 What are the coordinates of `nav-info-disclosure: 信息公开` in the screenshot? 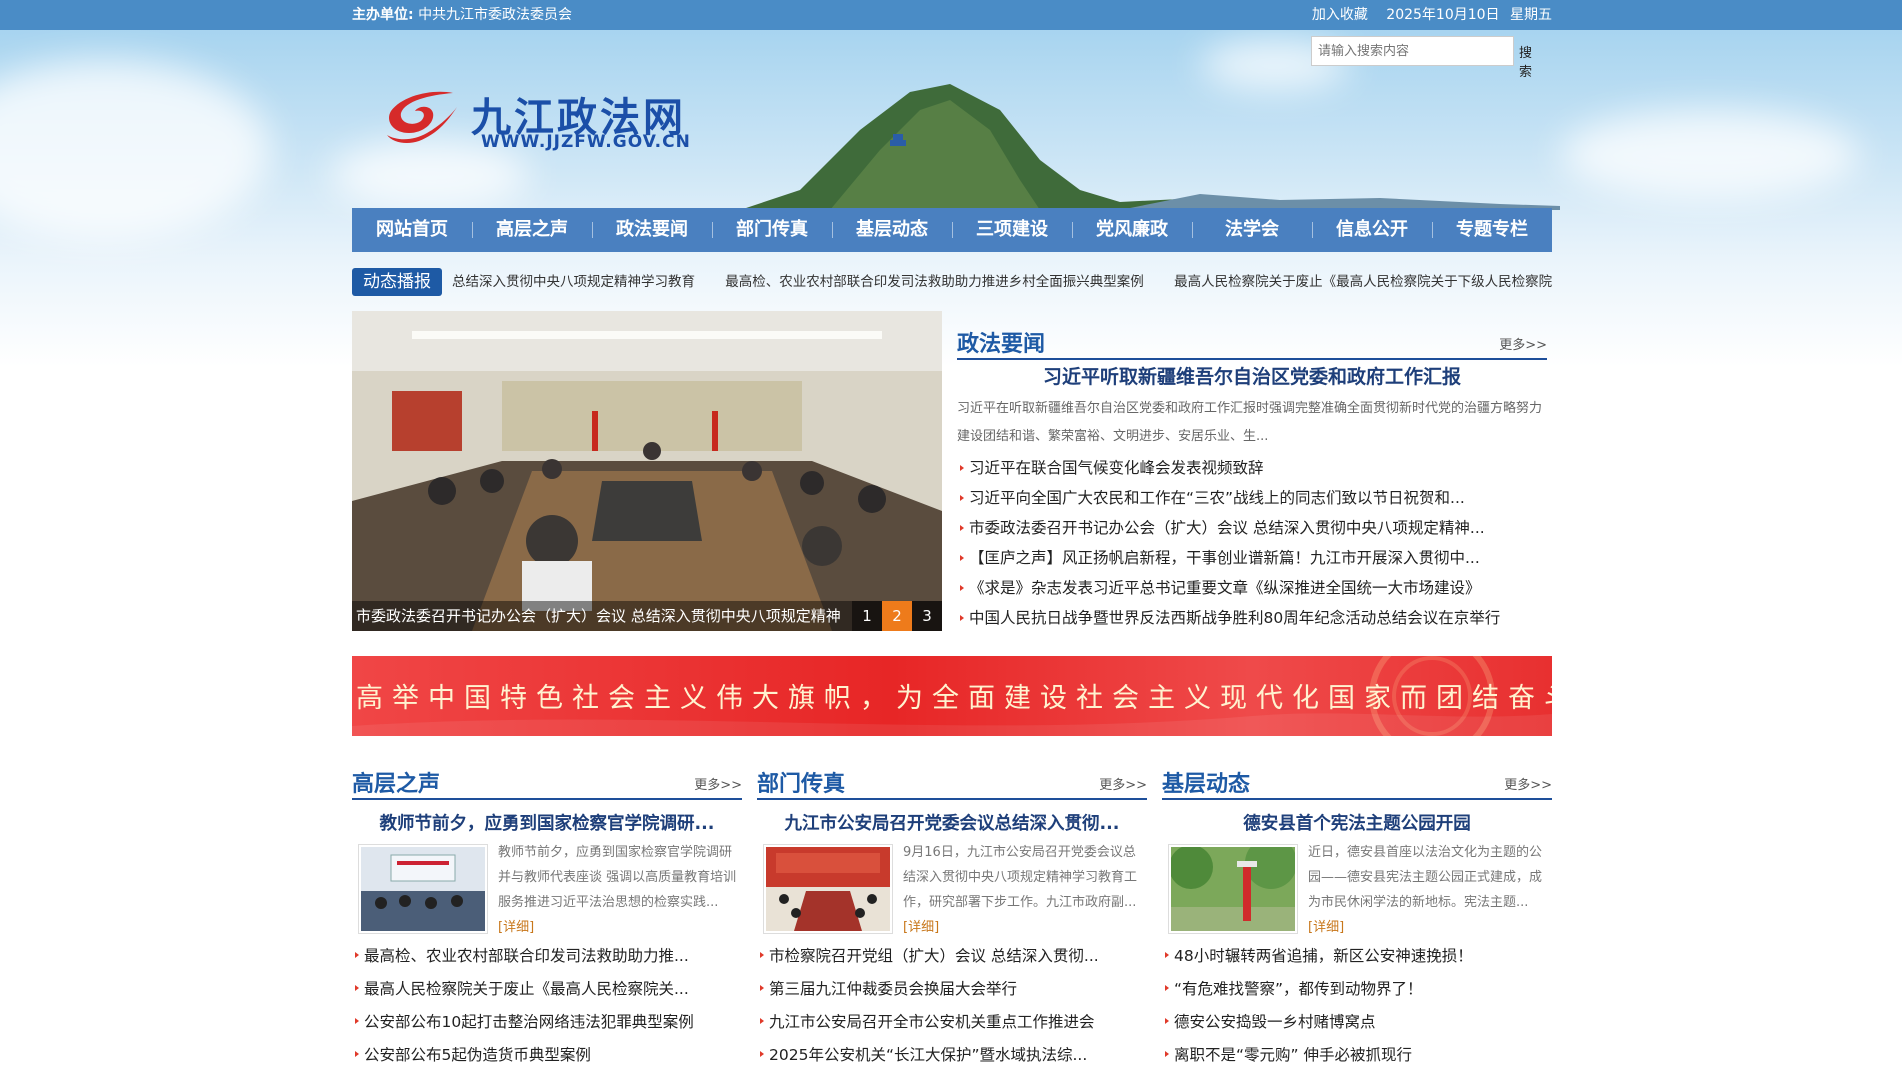 It's located at (1372, 230).